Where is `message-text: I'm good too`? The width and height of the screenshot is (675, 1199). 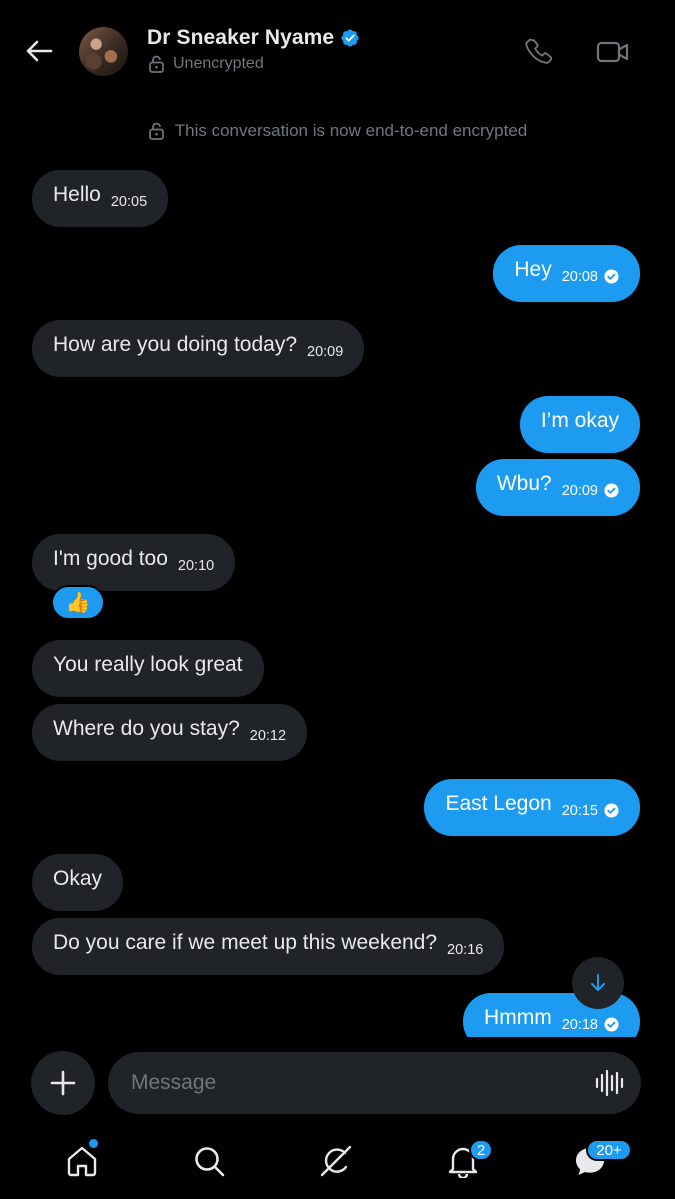
message-text: I'm good too is located at coordinates (110, 558).